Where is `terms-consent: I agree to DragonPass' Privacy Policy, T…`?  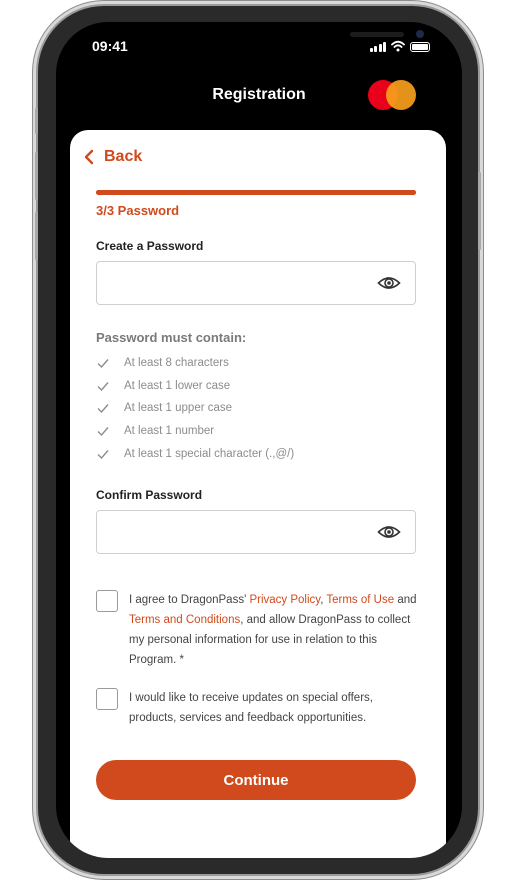 terms-consent: I agree to DragonPass' Privacy Policy, T… is located at coordinates (256, 630).